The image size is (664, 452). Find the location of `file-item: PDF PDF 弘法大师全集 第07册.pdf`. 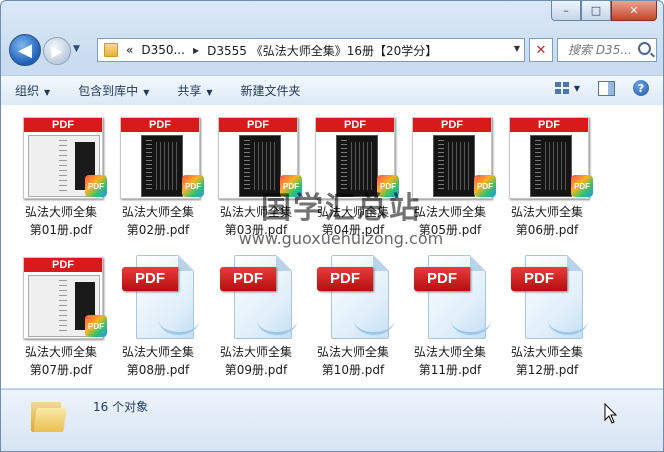

file-item: PDF PDF 弘法大师全集 第07册.pdf is located at coordinates (61, 317).